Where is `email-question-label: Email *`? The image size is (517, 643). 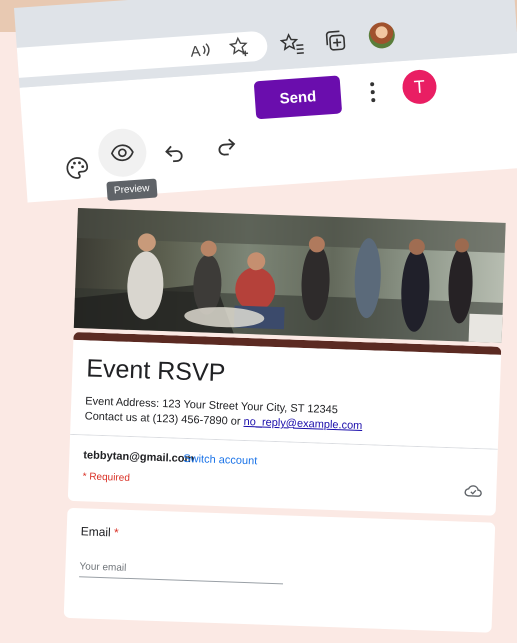 email-question-label: Email * is located at coordinates (99, 531).